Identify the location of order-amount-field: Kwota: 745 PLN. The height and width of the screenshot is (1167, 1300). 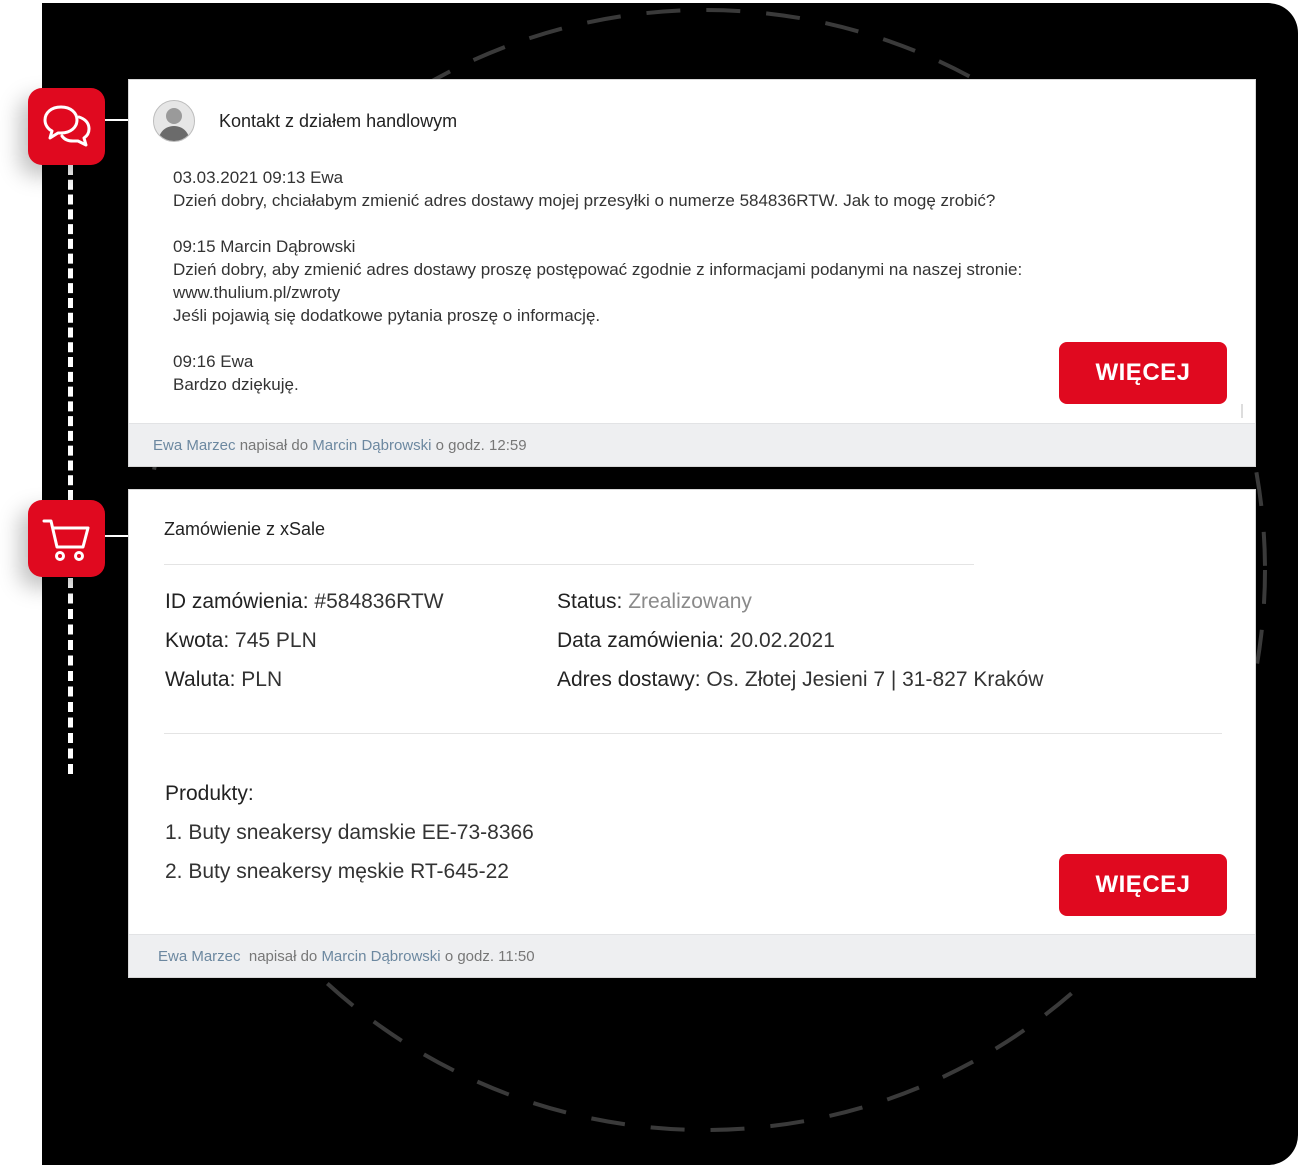
(241, 641).